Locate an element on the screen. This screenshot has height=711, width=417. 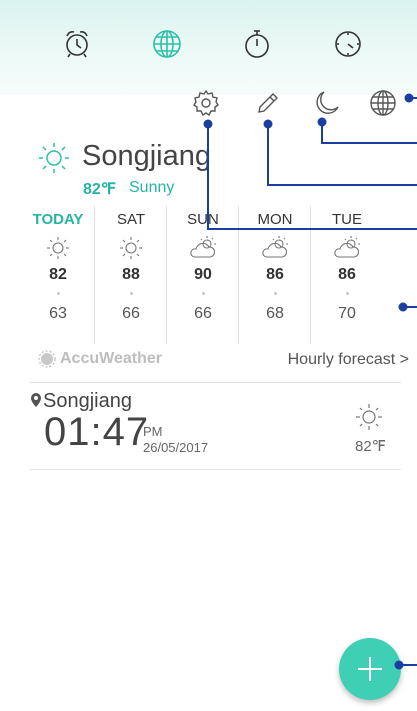
gear-icon is located at coordinates (206, 103).